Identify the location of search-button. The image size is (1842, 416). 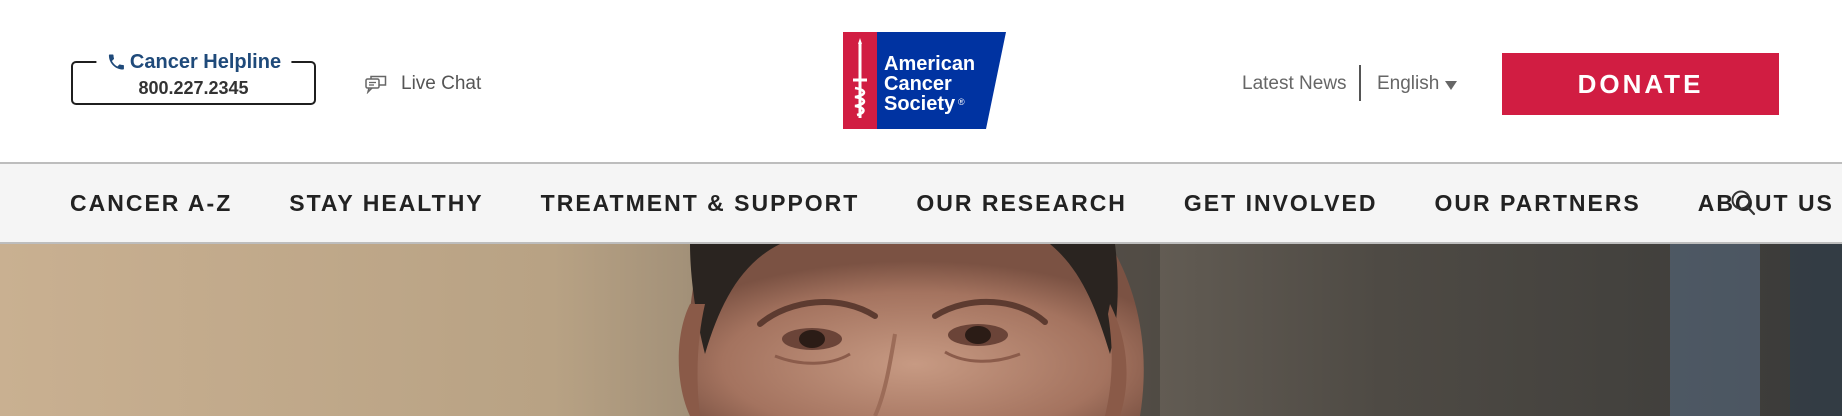
(1743, 203).